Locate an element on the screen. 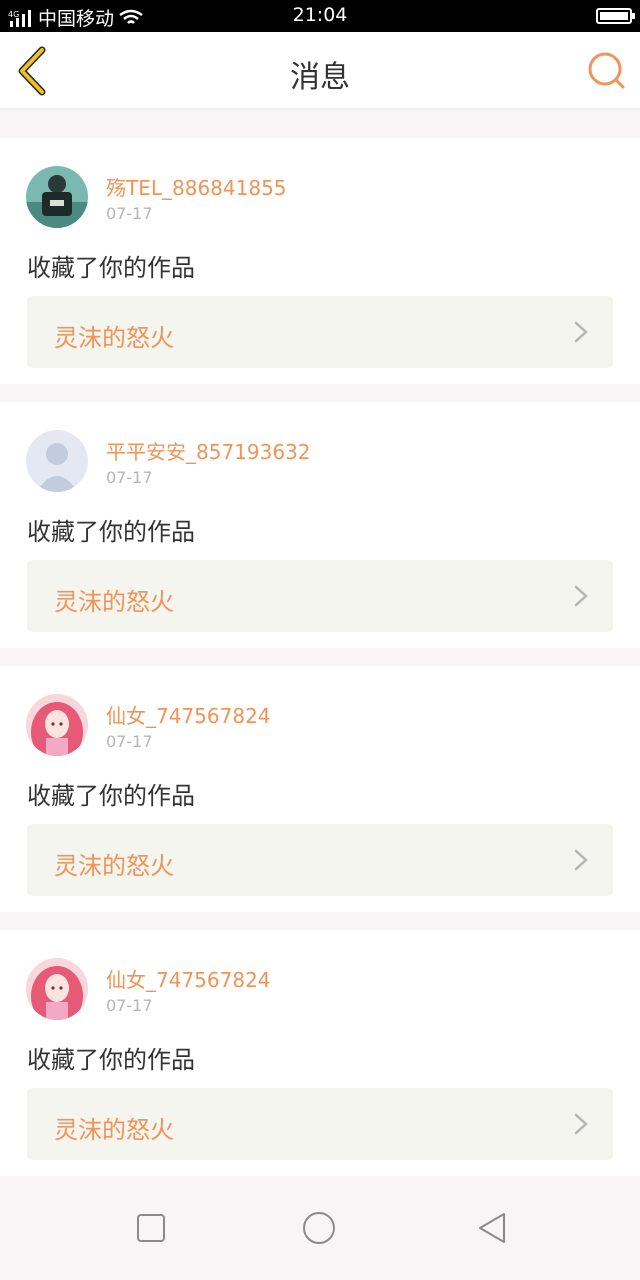 This screenshot has width=640, height=1280. back-triangle-icon is located at coordinates (492, 1228).